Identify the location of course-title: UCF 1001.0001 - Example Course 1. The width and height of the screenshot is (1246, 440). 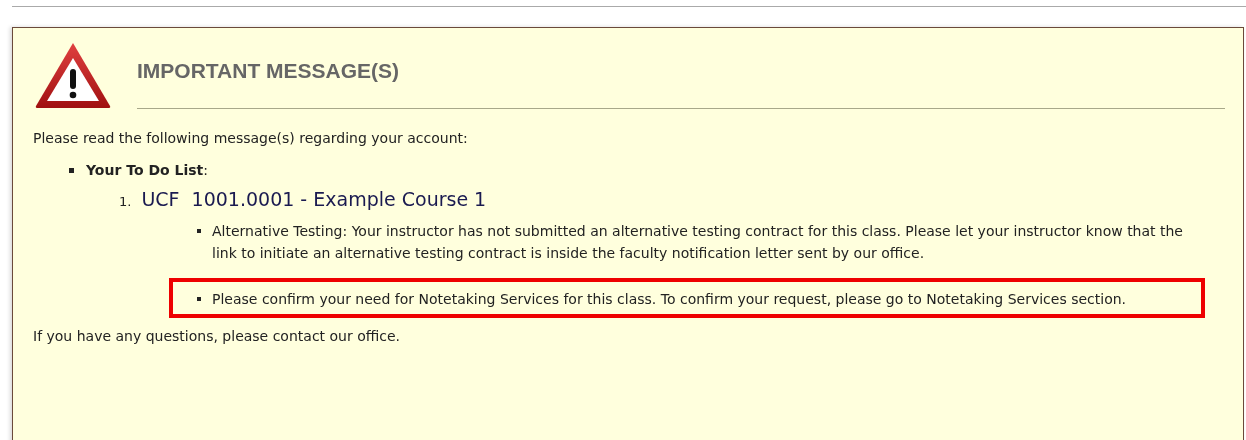
(314, 199).